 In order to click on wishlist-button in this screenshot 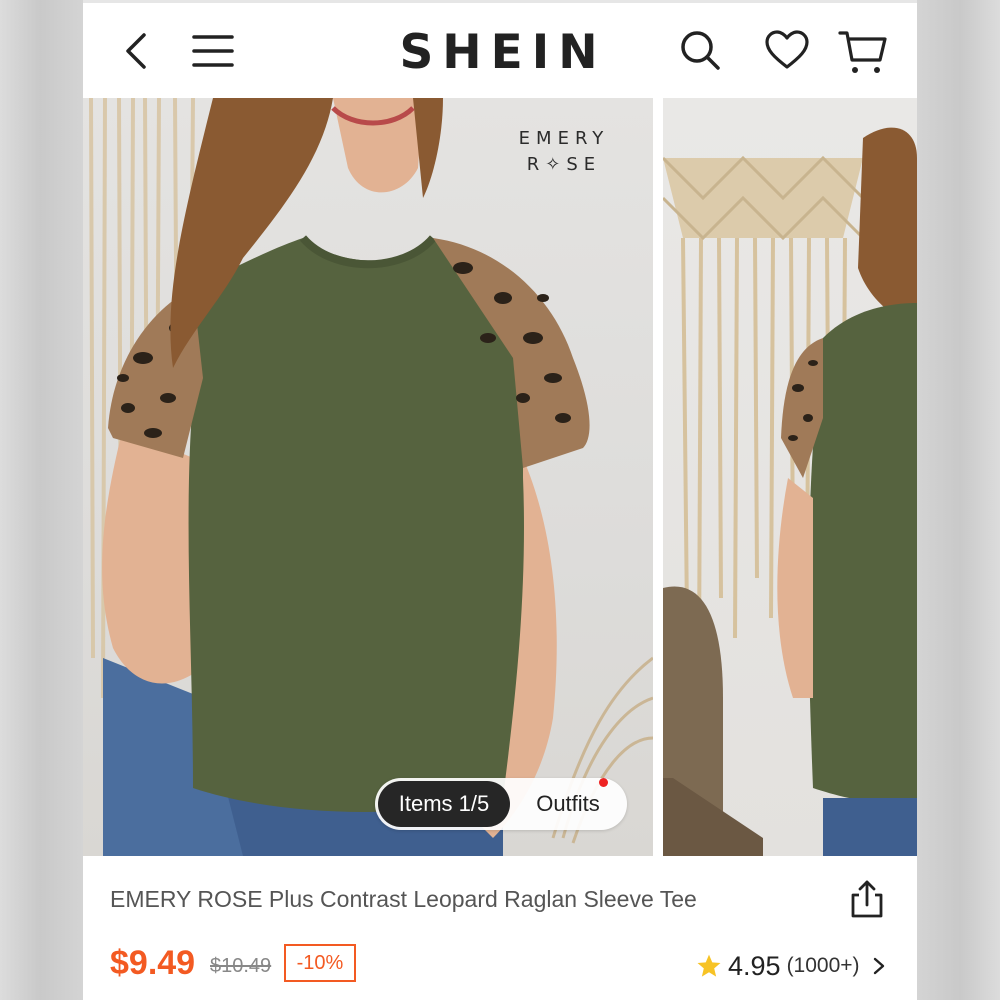, I will do `click(787, 50)`.